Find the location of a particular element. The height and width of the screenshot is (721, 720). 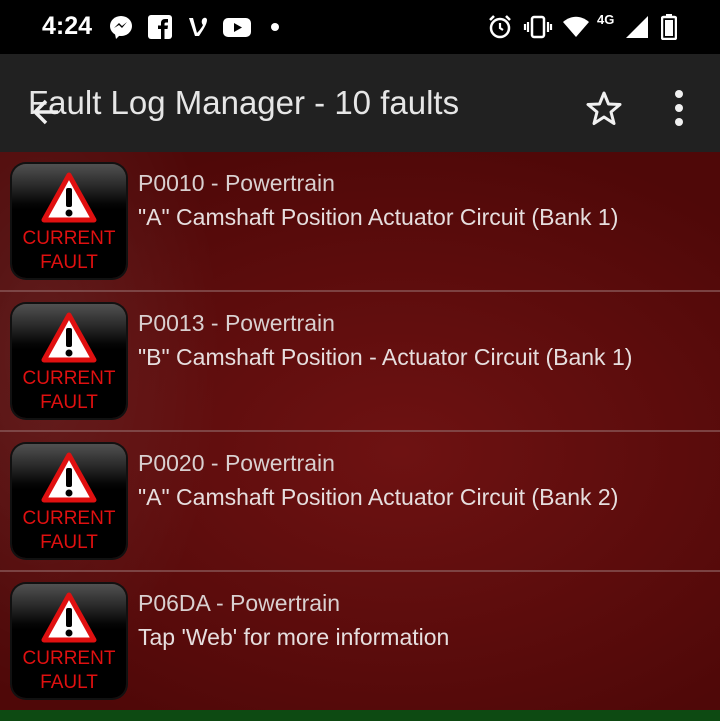

messenger-icon is located at coordinates (121, 27).